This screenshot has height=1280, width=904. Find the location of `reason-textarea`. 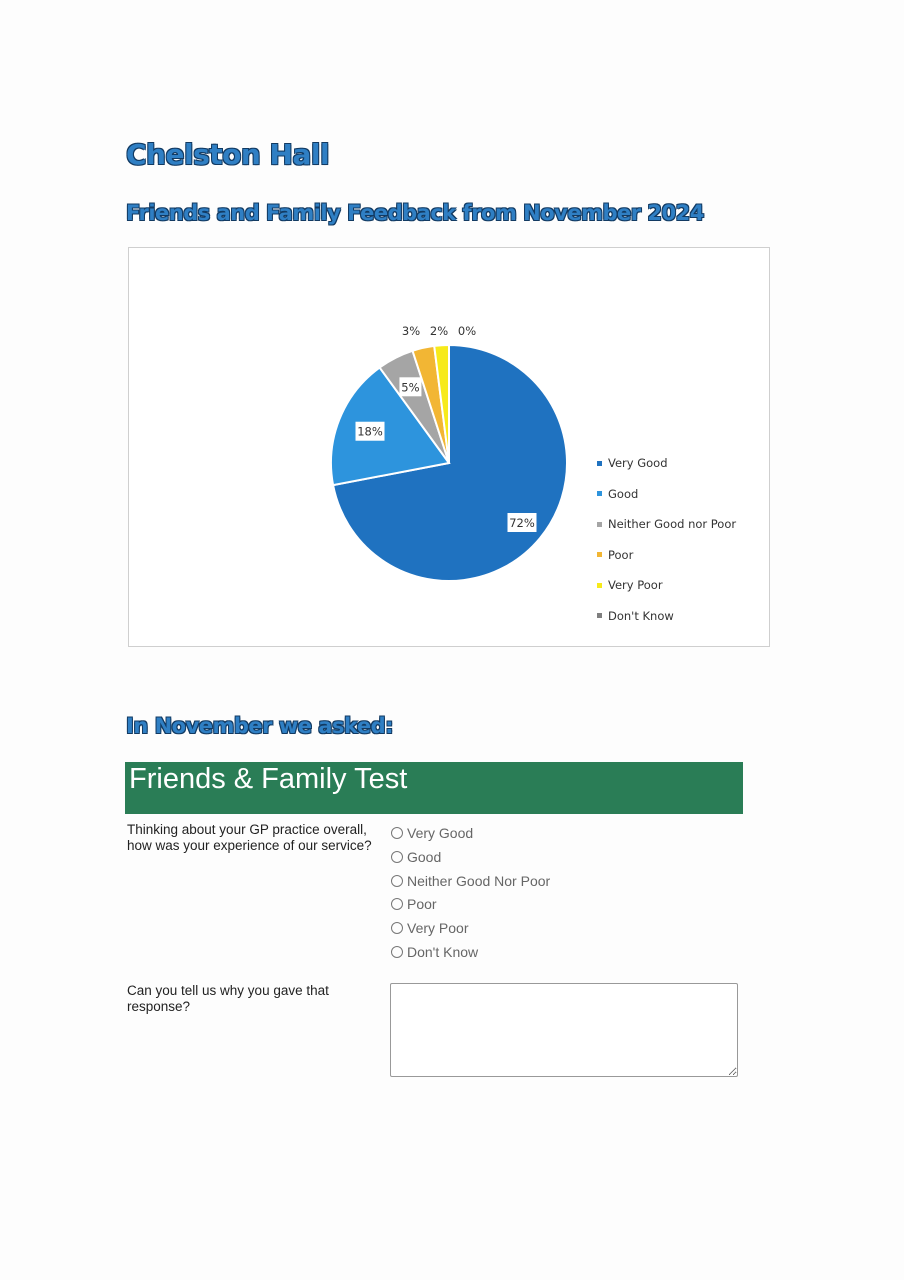

reason-textarea is located at coordinates (564, 1030).